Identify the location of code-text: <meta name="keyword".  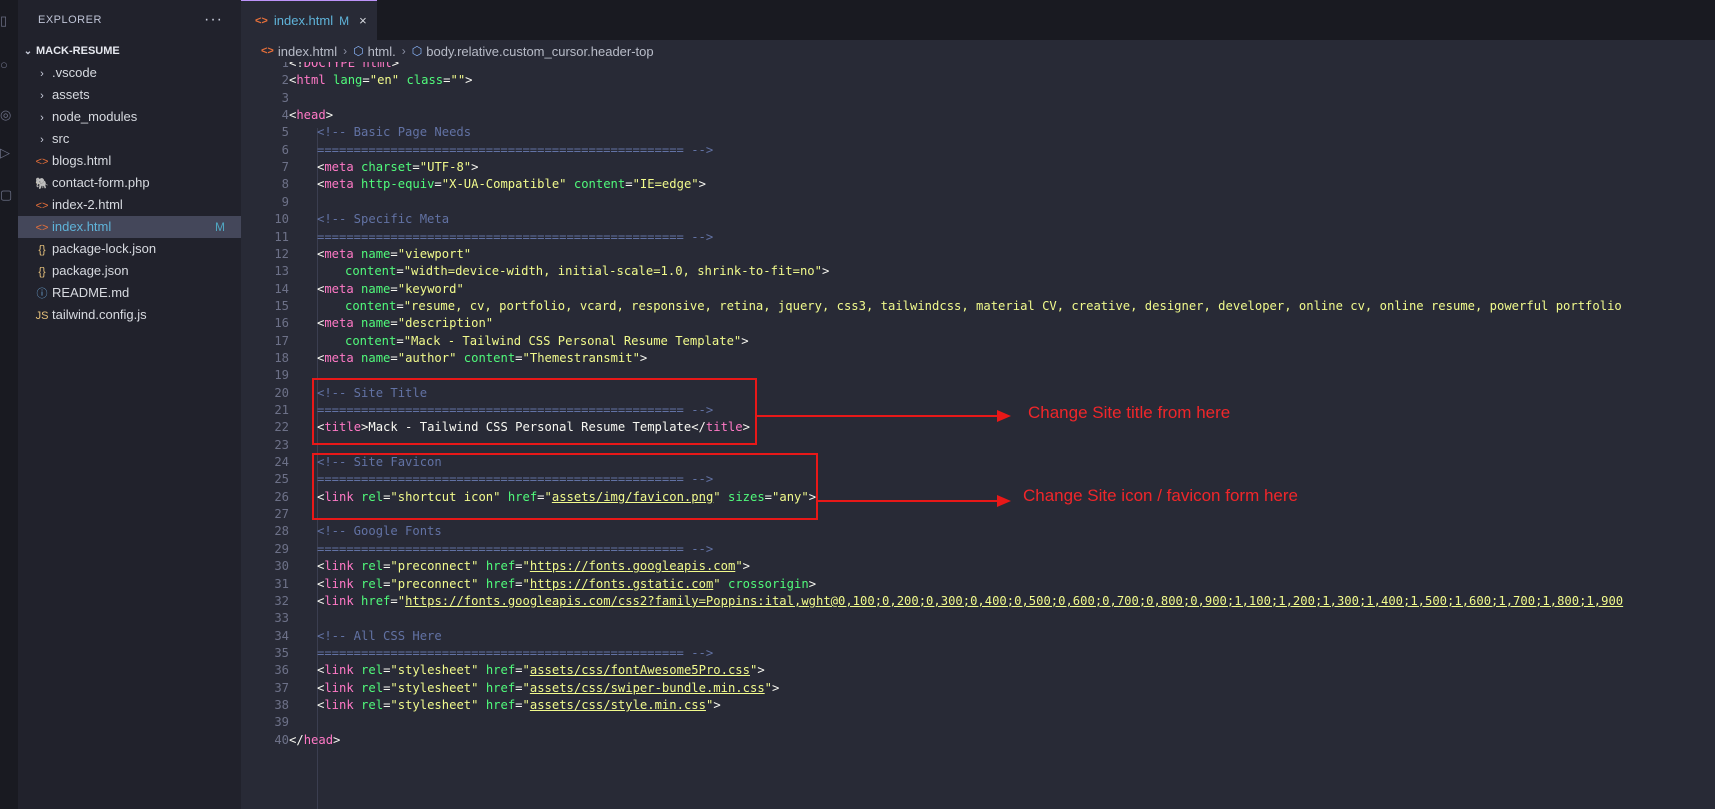
(390, 289).